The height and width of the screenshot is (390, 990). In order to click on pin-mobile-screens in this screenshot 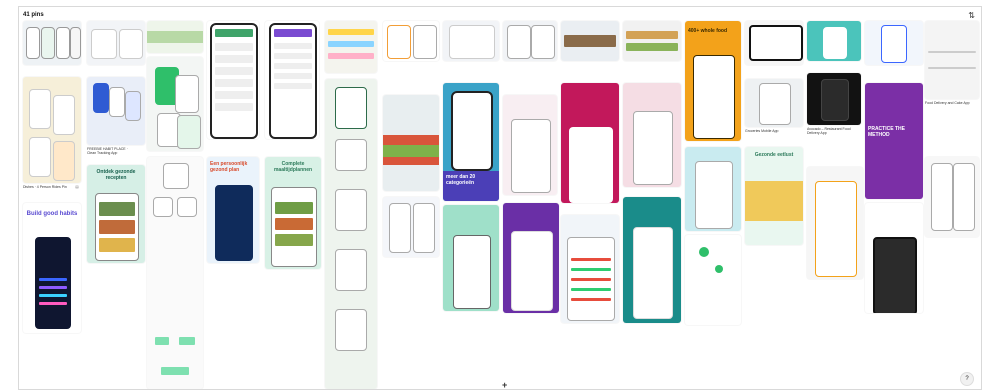, I will do `click(52, 43)`.